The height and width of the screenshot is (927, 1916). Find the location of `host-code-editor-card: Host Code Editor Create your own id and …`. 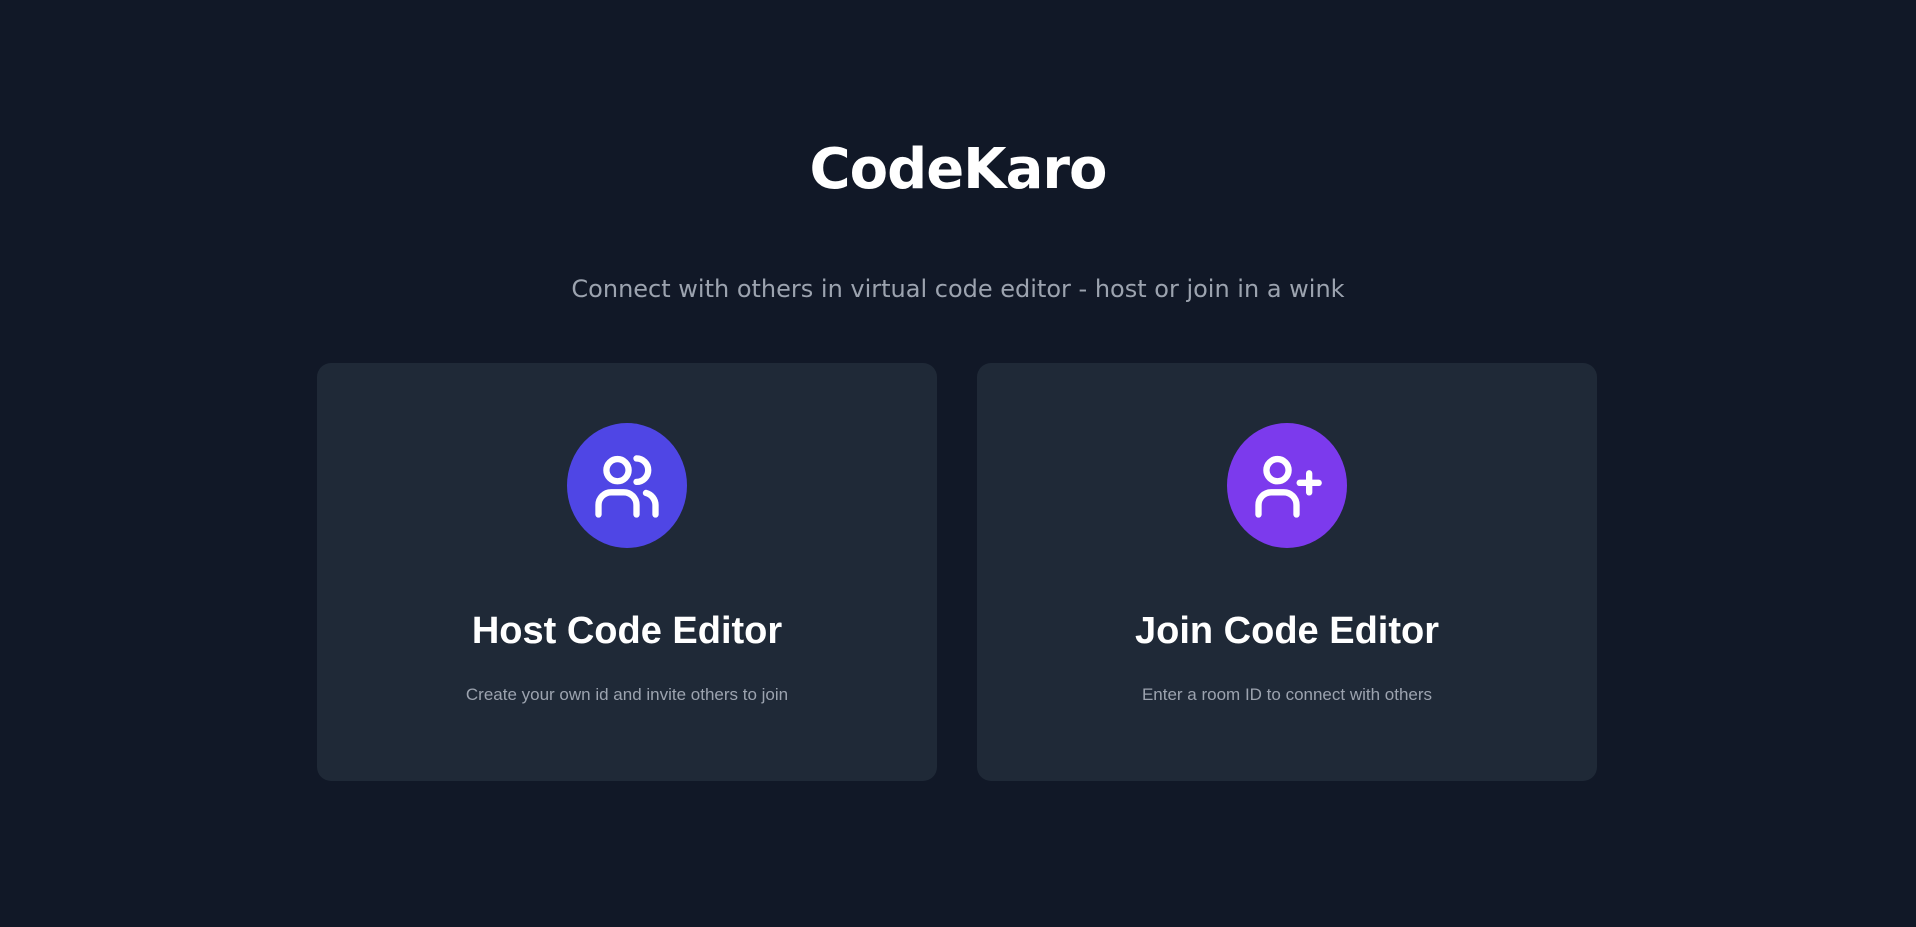

host-code-editor-card: Host Code Editor Create your own id and … is located at coordinates (627, 572).